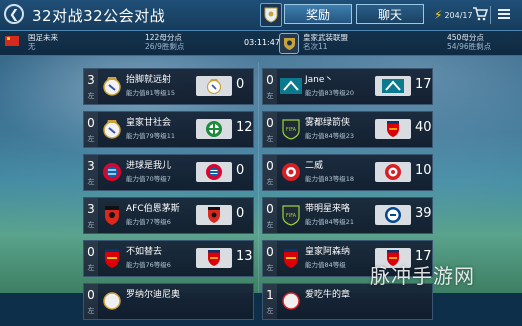 The height and width of the screenshot is (326, 522). I want to click on player-name: 罗纳尔迪尼奥, so click(153, 295).